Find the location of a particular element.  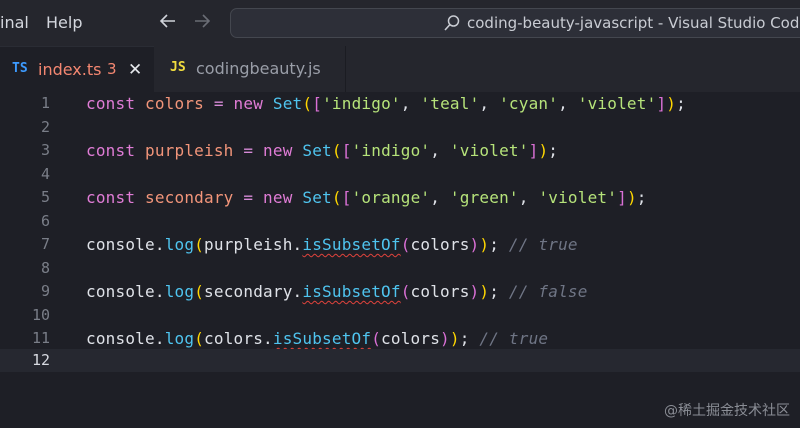

tab-bar: TS index.ts 3 ✕ JS codingbeauty.js is located at coordinates (400, 69).